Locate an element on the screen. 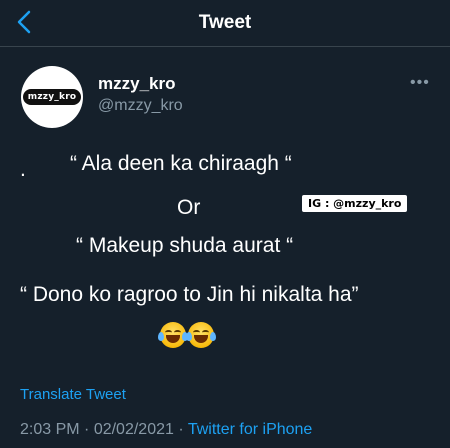  tweet-source-link: Twitter for iPhone is located at coordinates (250, 429).